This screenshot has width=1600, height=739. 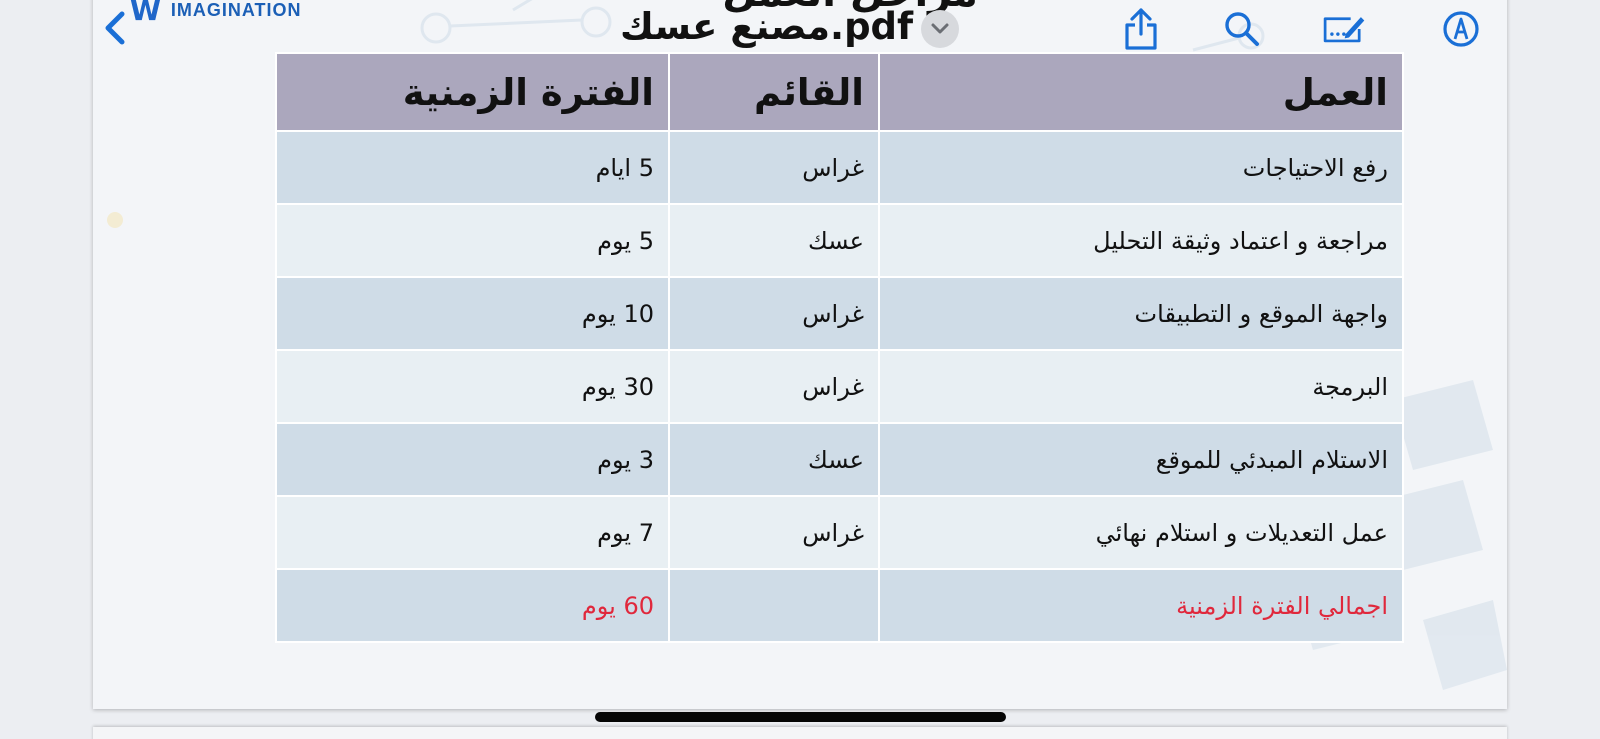 I want to click on duration-cell: 3 يوم, so click(x=472, y=459).